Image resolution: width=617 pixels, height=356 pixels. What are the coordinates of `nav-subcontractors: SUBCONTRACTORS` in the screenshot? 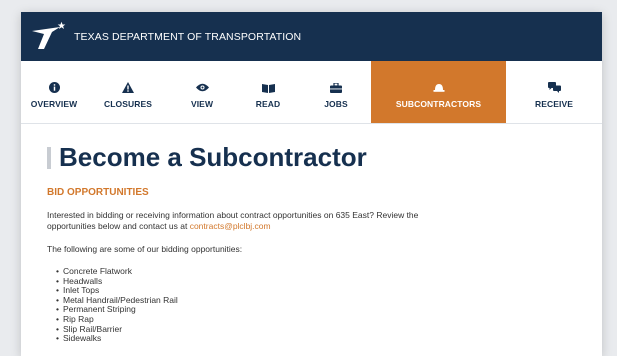 It's located at (438, 92).